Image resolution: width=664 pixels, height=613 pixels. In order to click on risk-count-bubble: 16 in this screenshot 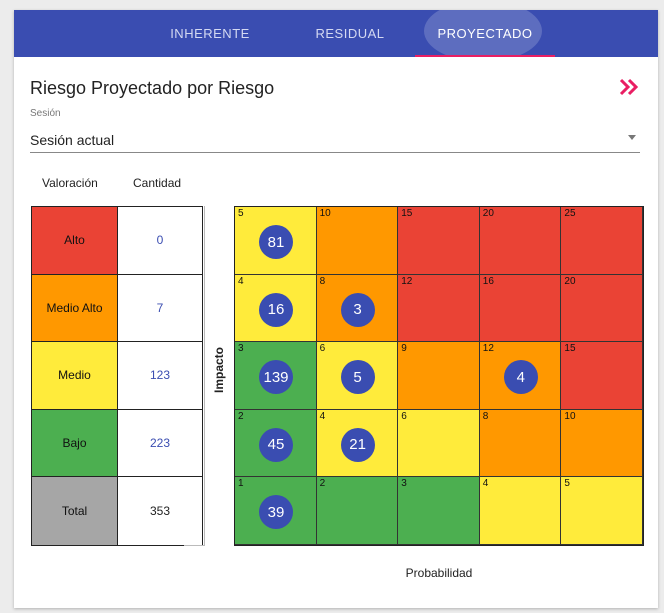, I will do `click(276, 309)`.